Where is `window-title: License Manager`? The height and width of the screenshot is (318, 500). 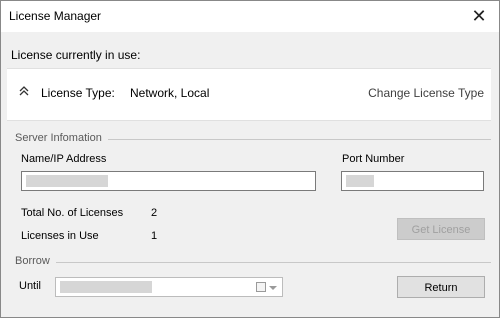
window-title: License Manager is located at coordinates (55, 16).